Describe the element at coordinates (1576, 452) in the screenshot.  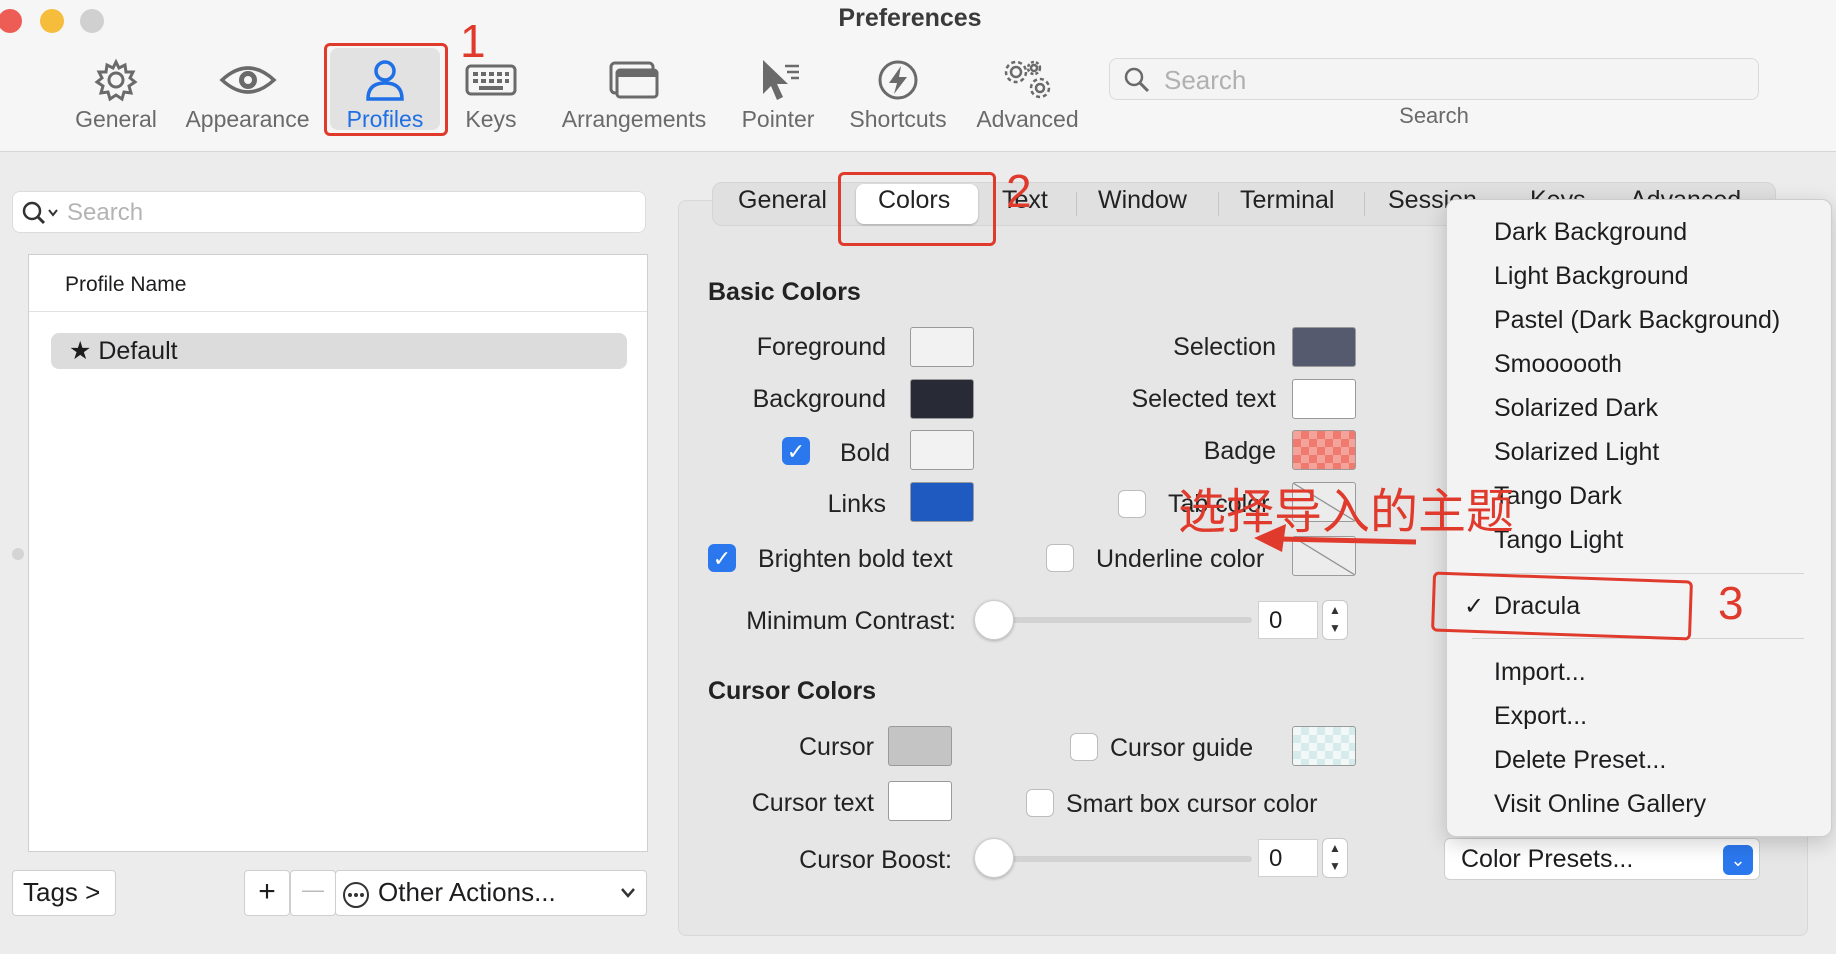
I see `menu-item-solarized-light: Solarized Light` at that location.